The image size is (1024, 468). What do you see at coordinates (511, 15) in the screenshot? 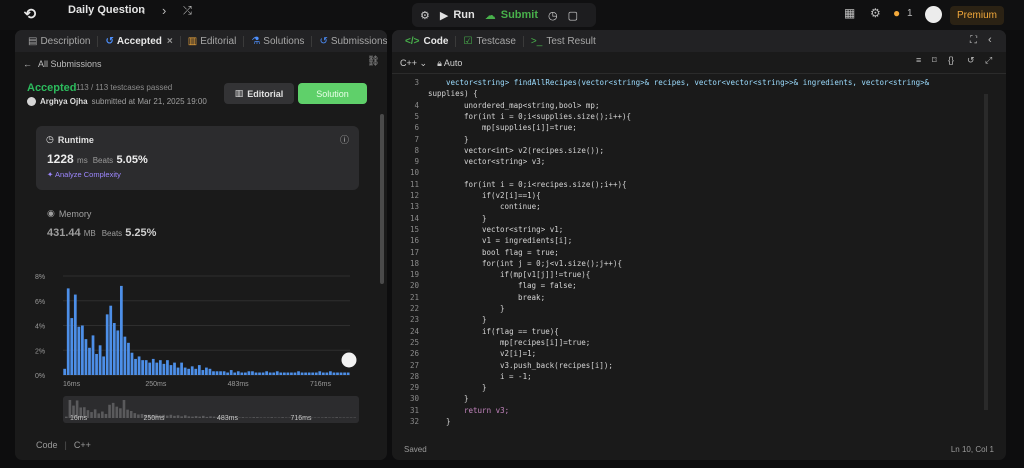
I see `submit-button: ☁ Submit` at bounding box center [511, 15].